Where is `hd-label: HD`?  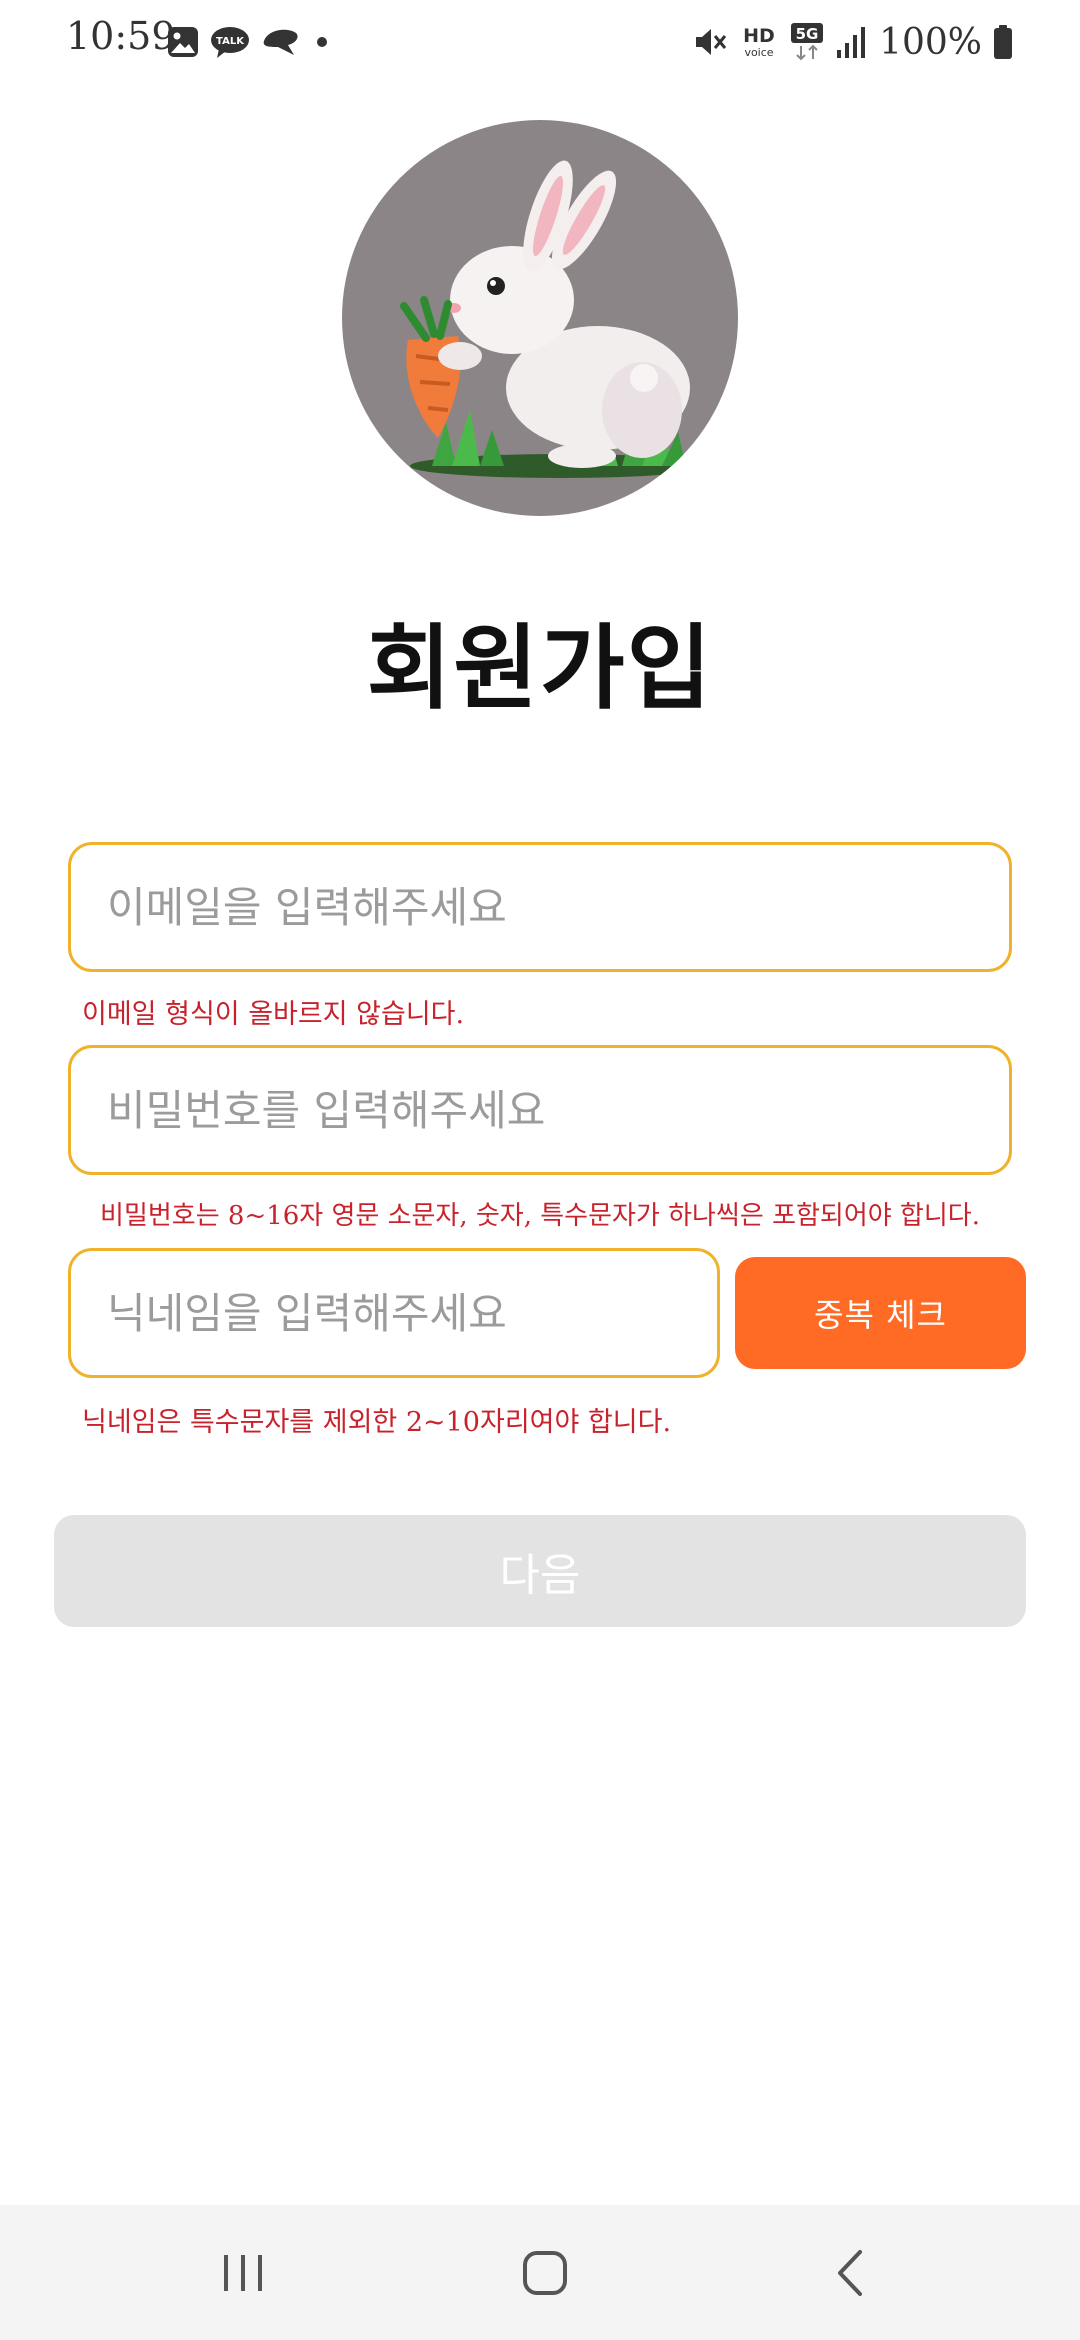
hd-label: HD is located at coordinates (759, 36).